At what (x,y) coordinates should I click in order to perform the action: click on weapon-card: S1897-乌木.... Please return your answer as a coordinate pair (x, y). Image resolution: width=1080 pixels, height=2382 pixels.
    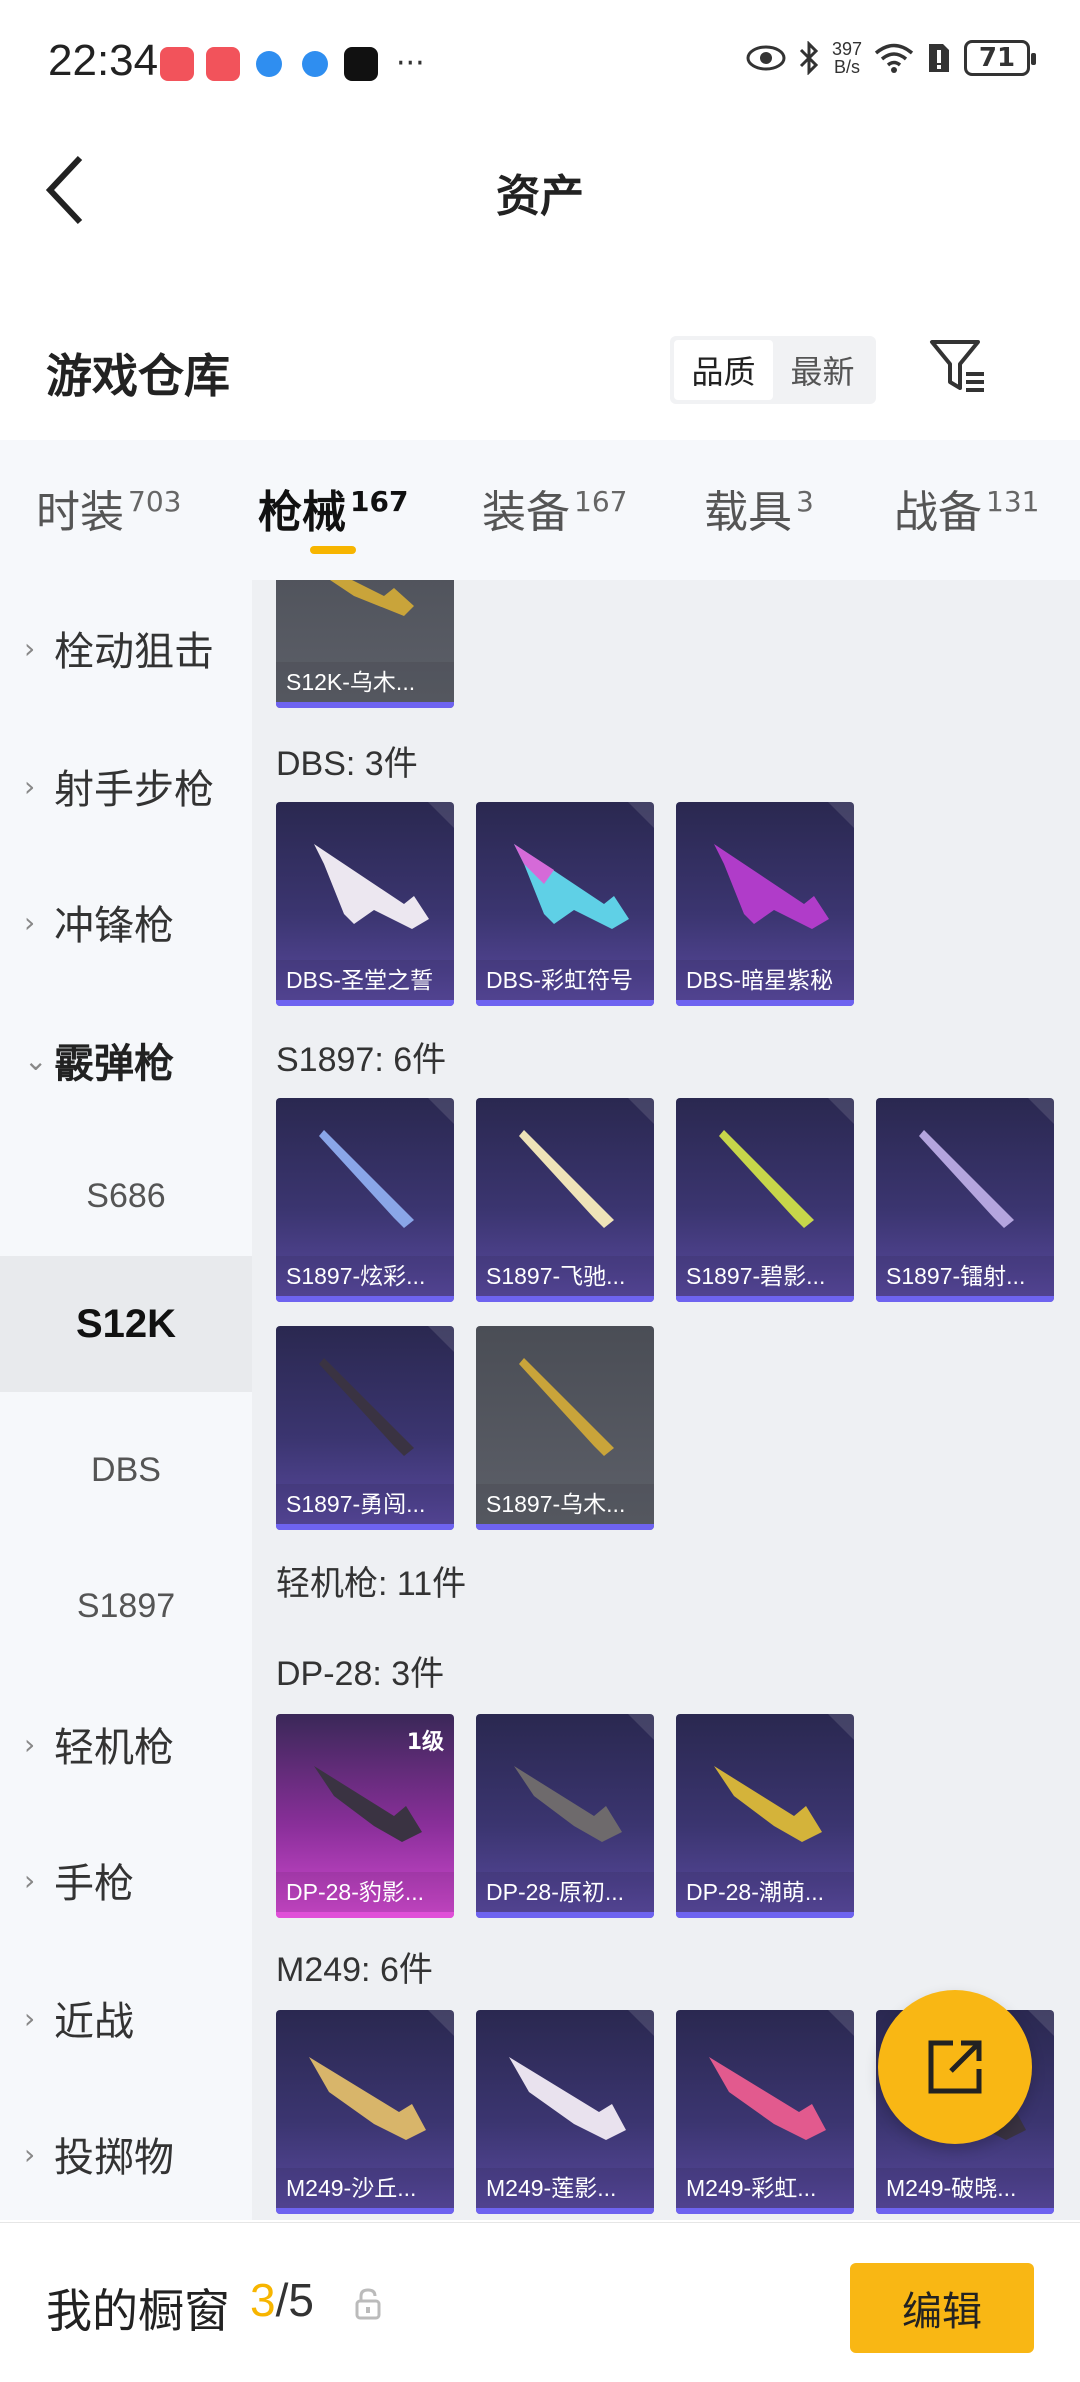
    Looking at the image, I should click on (565, 1428).